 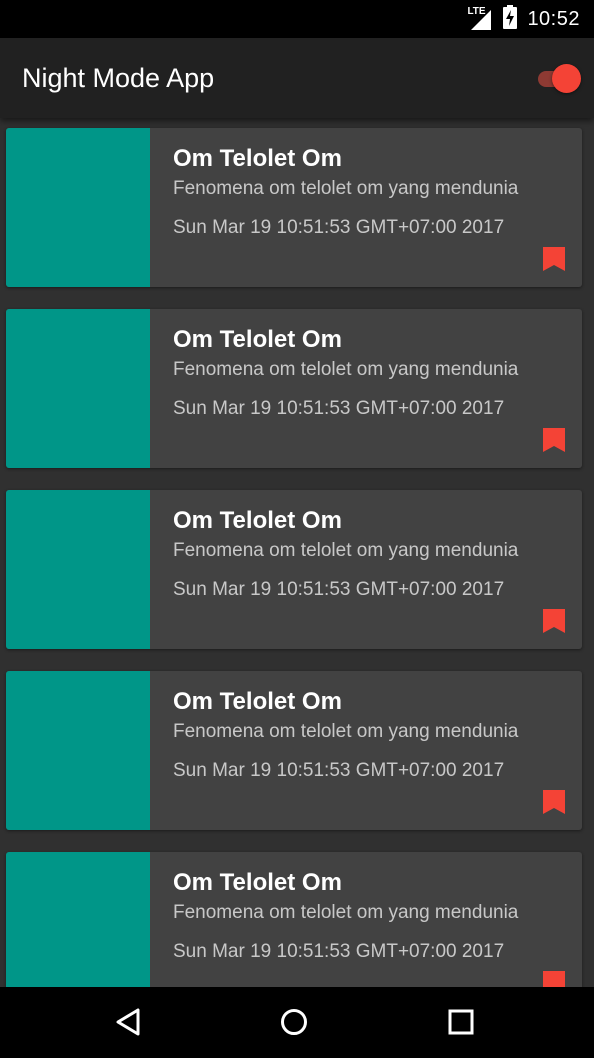 What do you see at coordinates (294, 1022) in the screenshot?
I see `home-icon` at bounding box center [294, 1022].